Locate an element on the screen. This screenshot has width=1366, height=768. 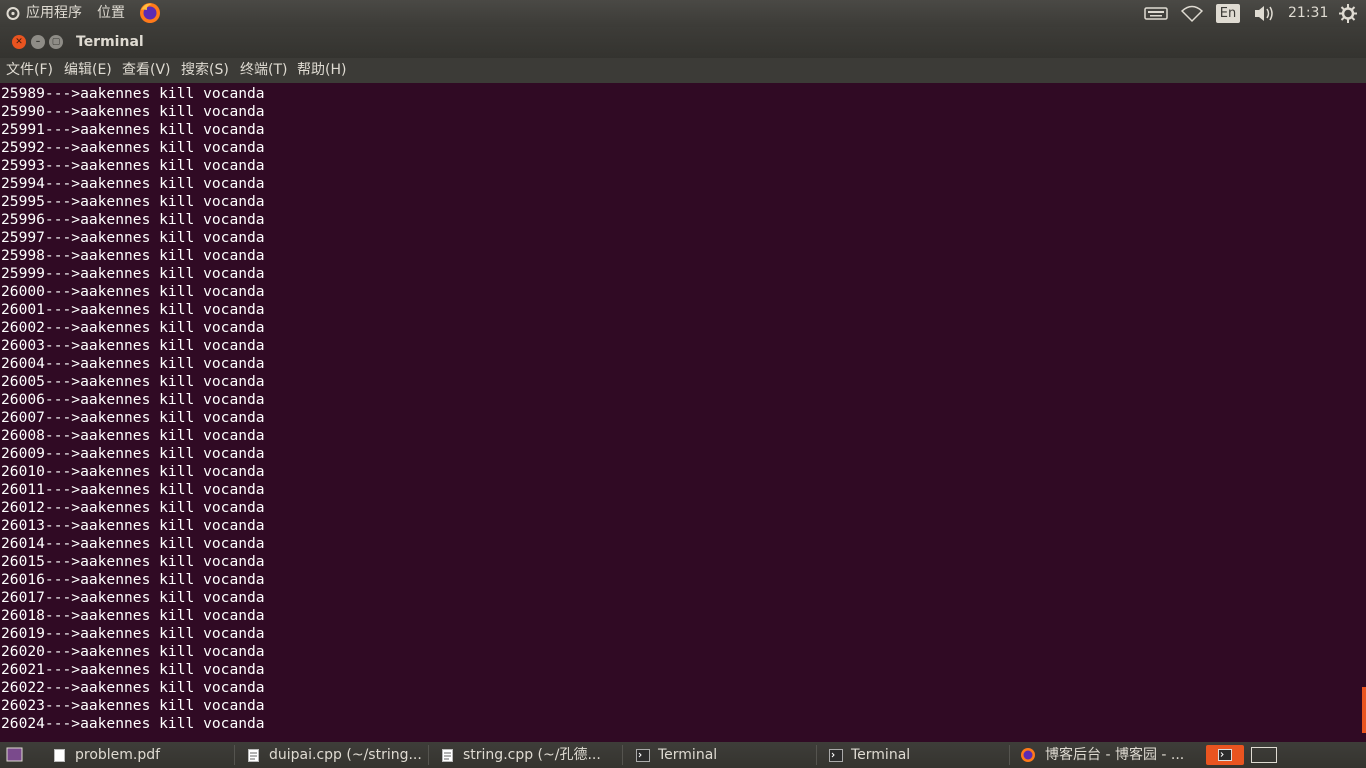
terminal-line: 26024--->aakennes kill vocanda is located at coordinates (133, 723).